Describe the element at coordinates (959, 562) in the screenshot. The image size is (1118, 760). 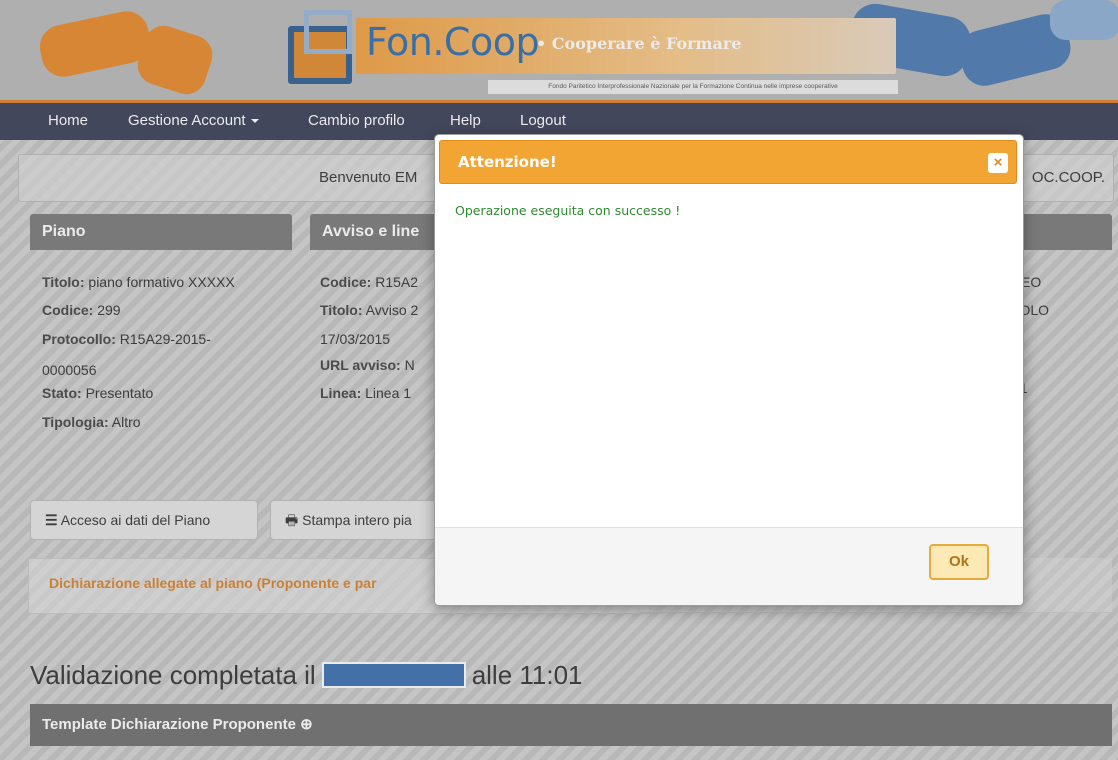
I see `ok-button: Ok` at that location.